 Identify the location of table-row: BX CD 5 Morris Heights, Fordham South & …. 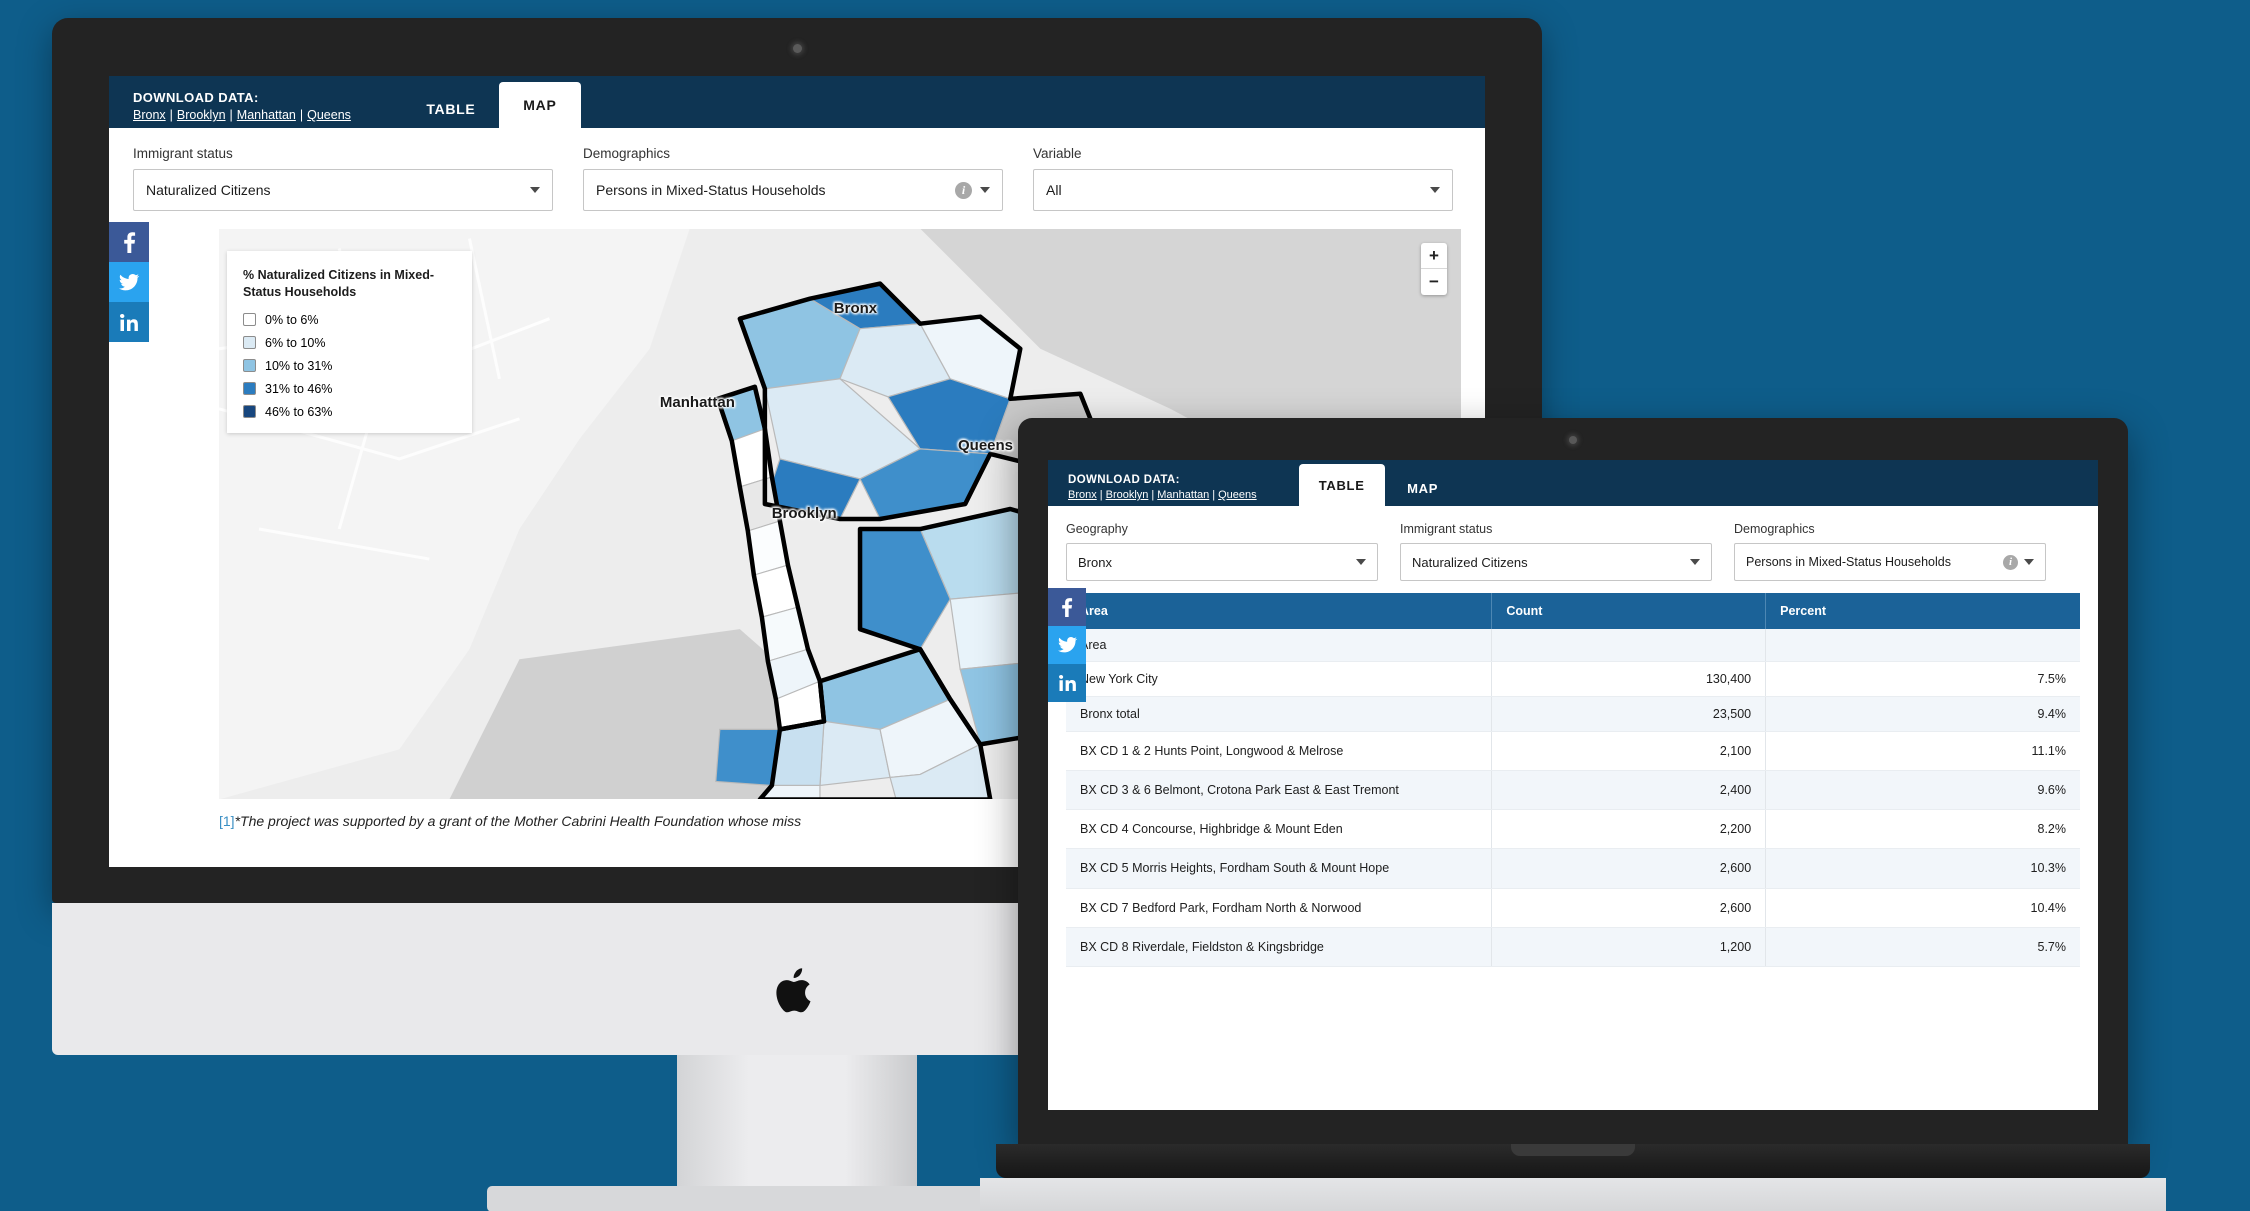
(1573, 868).